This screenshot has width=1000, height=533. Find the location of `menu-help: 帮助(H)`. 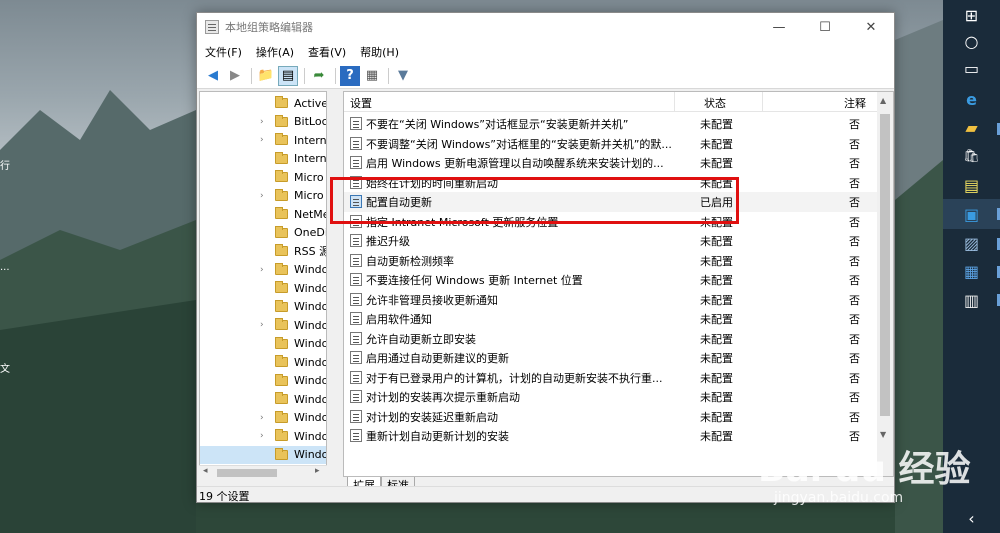

menu-help: 帮助(H) is located at coordinates (379, 52).